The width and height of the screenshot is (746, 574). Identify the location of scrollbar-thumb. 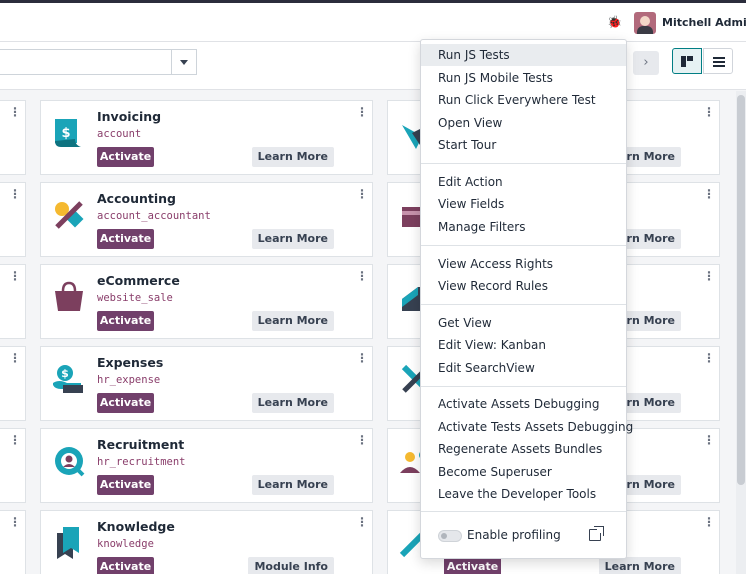
(741, 290).